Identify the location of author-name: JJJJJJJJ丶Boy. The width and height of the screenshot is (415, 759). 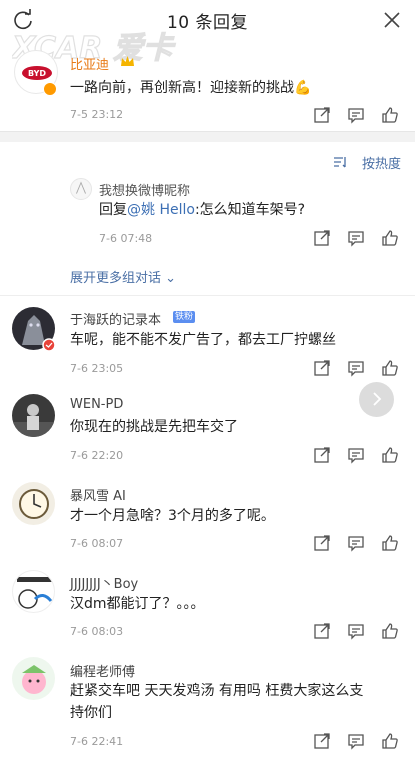
(104, 582).